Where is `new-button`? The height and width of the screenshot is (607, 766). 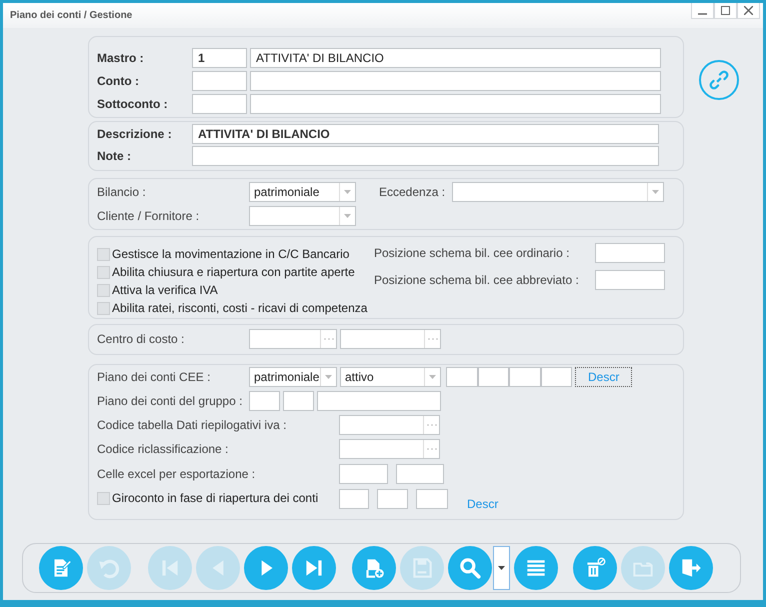 new-button is located at coordinates (374, 568).